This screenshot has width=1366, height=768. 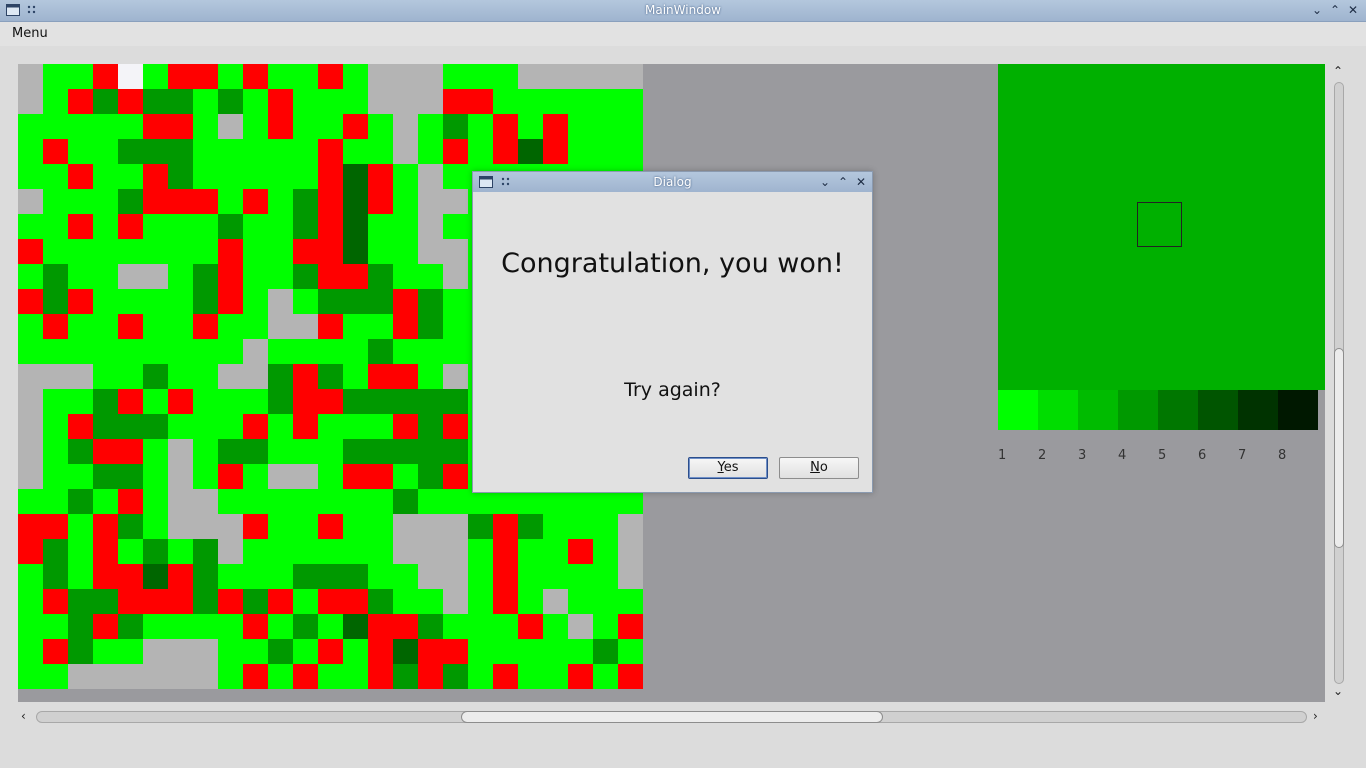 What do you see at coordinates (23, 716) in the screenshot?
I see `scroll-left-icon: ‹` at bounding box center [23, 716].